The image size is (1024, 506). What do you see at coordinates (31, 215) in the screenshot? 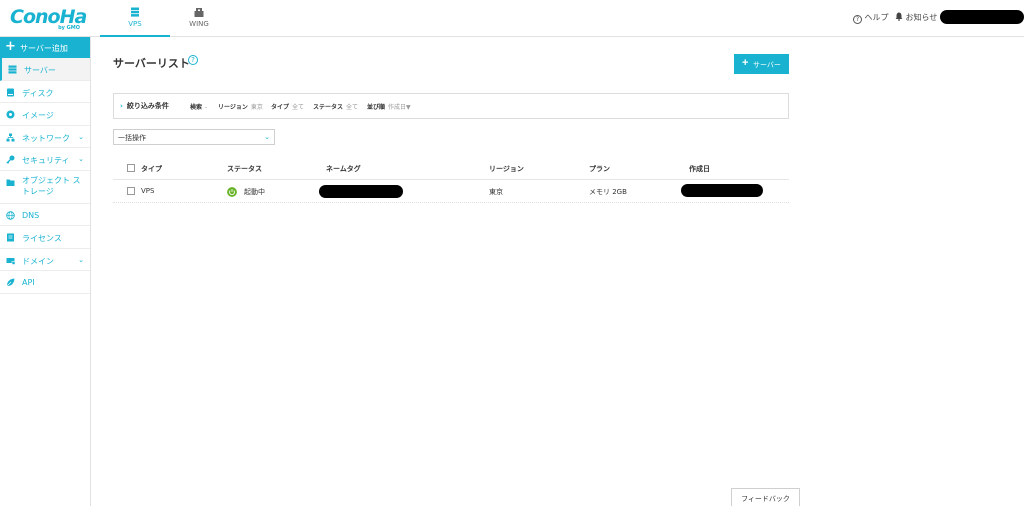
I see `sidebar-item-label: DNS` at bounding box center [31, 215].